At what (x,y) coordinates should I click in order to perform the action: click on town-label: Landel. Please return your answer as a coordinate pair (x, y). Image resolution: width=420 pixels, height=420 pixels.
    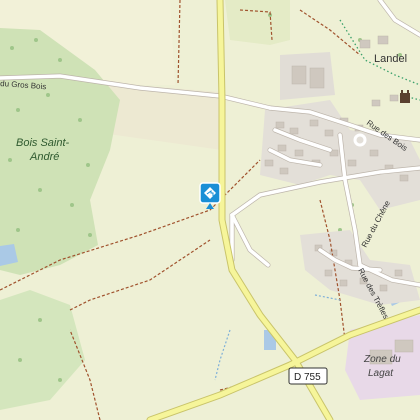
    Looking at the image, I should click on (390, 59).